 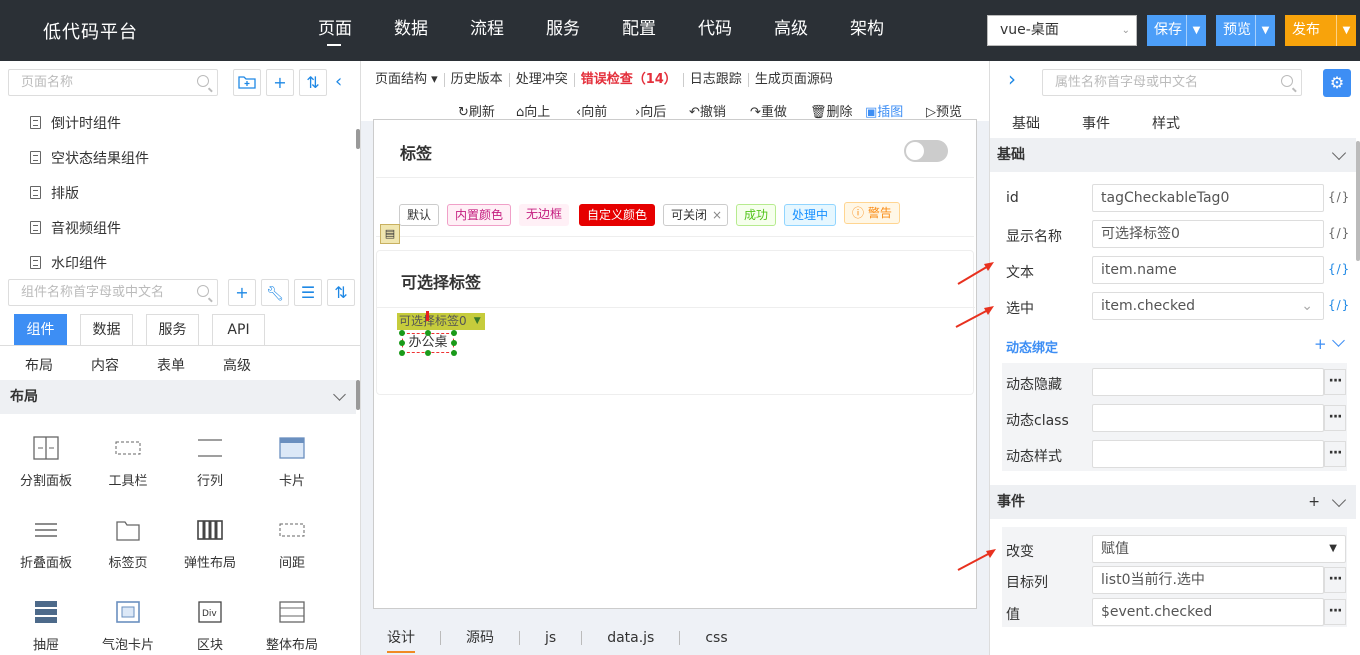 What do you see at coordinates (441, 321) in the screenshot?
I see `selected-component-label: 可选择标签0 ▼` at bounding box center [441, 321].